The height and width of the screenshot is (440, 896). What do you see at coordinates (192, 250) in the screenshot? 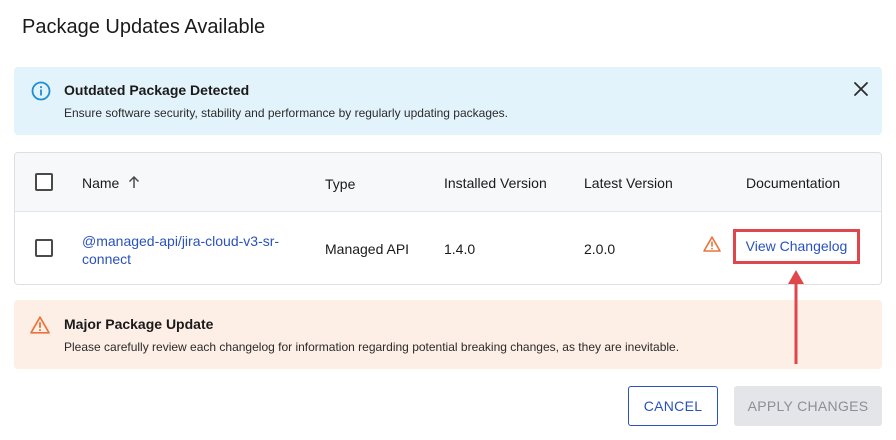
I see `package-name-link: @managed-api/jira-cloud-v3-sr-connect` at bounding box center [192, 250].